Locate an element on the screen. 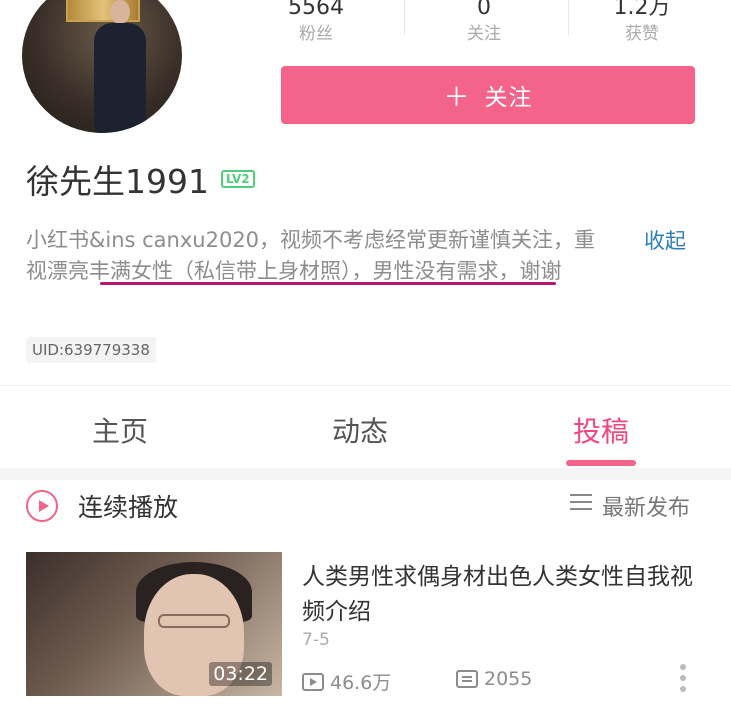 The height and width of the screenshot is (708, 731). avatar-person-body is located at coordinates (120, 78).